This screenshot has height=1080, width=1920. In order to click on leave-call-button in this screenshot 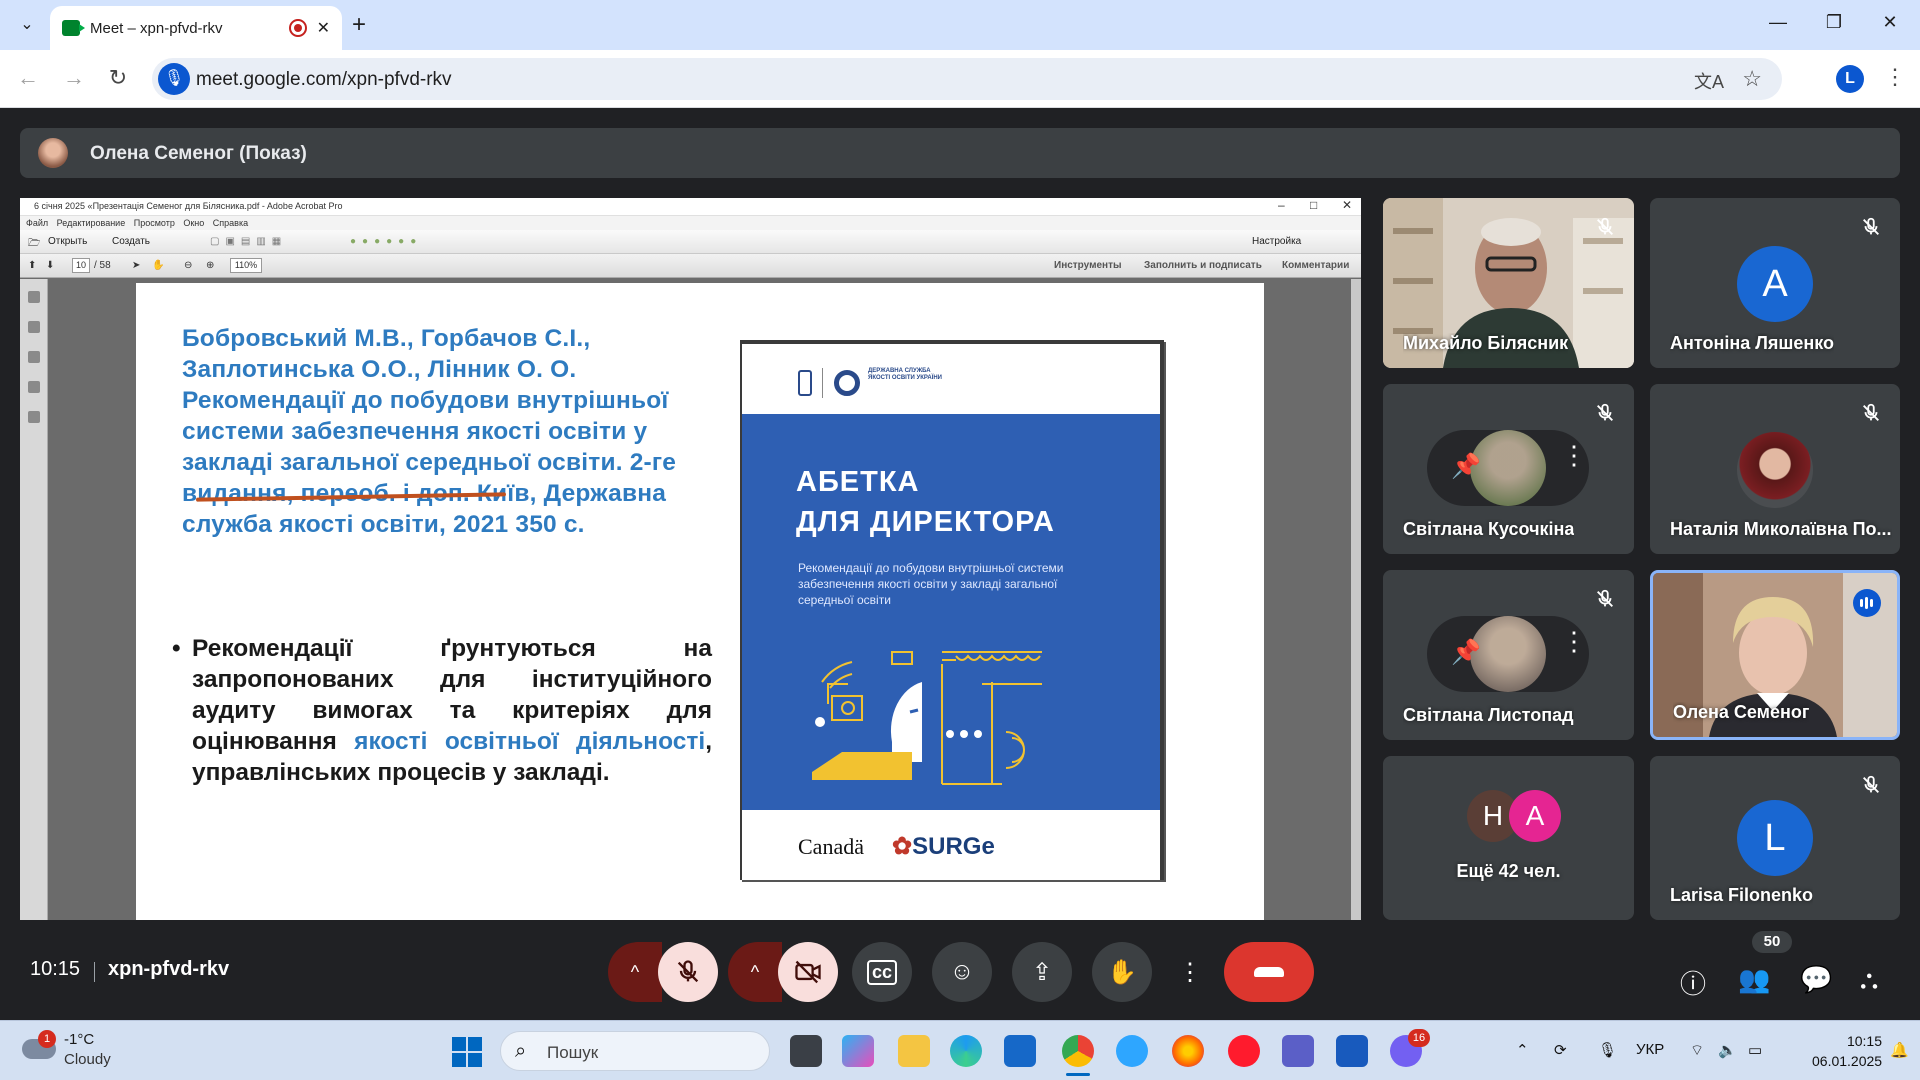, I will do `click(1269, 972)`.